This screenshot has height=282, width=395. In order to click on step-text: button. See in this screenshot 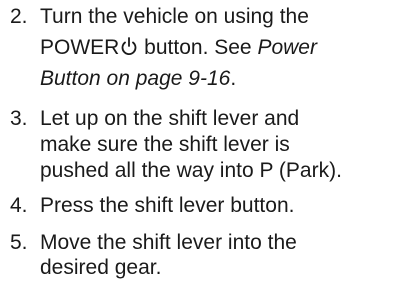, I will do `click(198, 47)`.